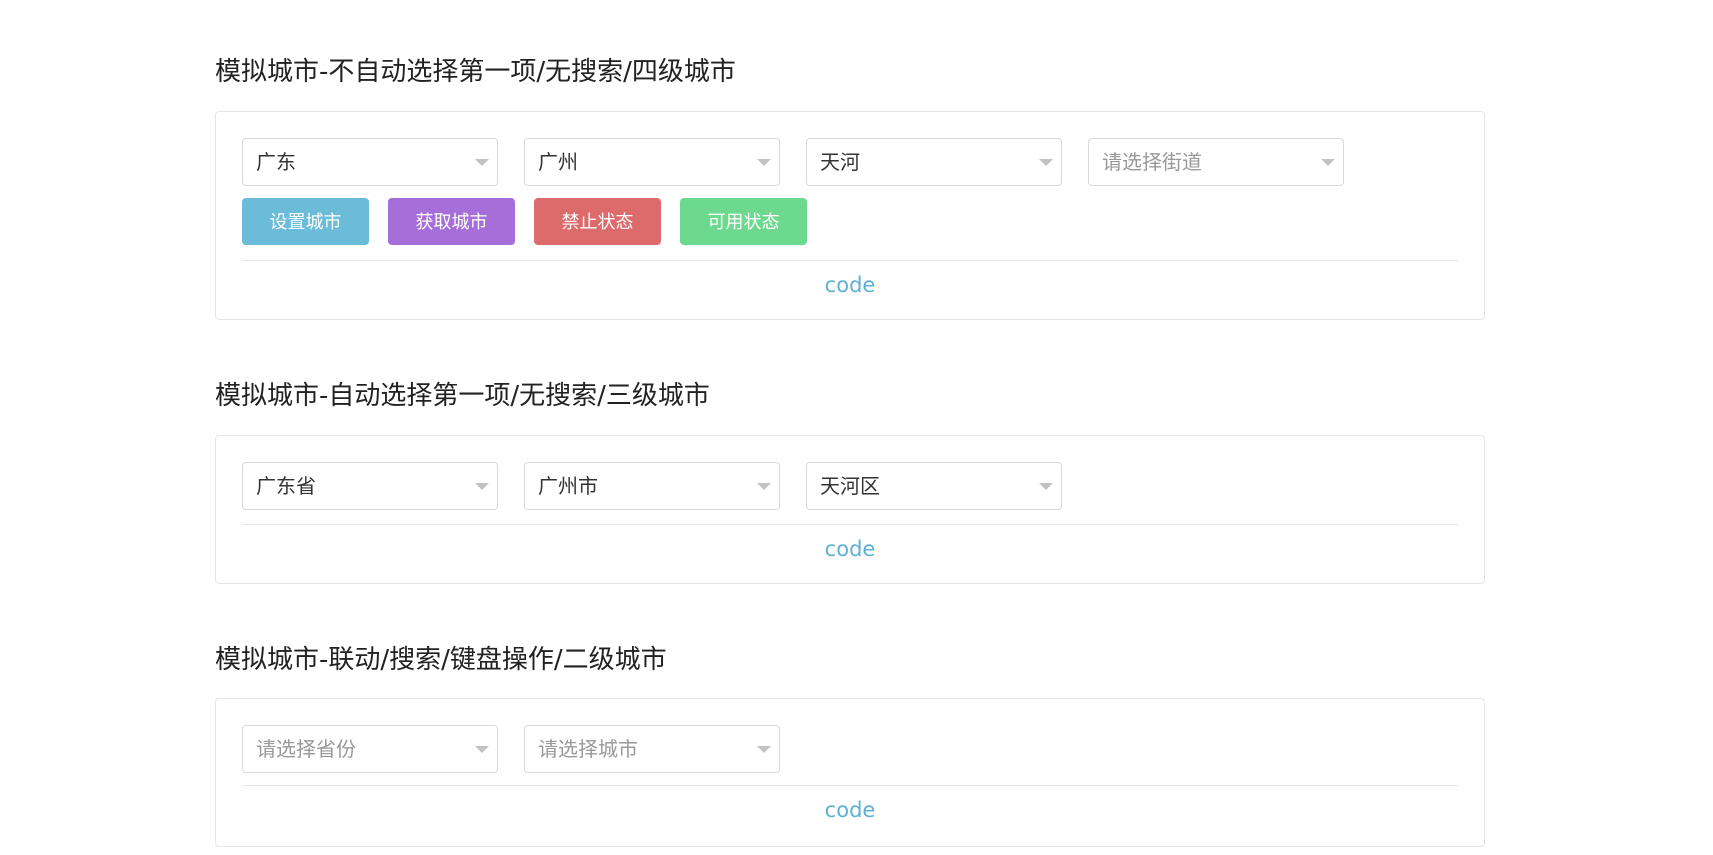  I want to click on city-picker-panel-two-level: 请选择省份 请选择城市 code, so click(850, 772).